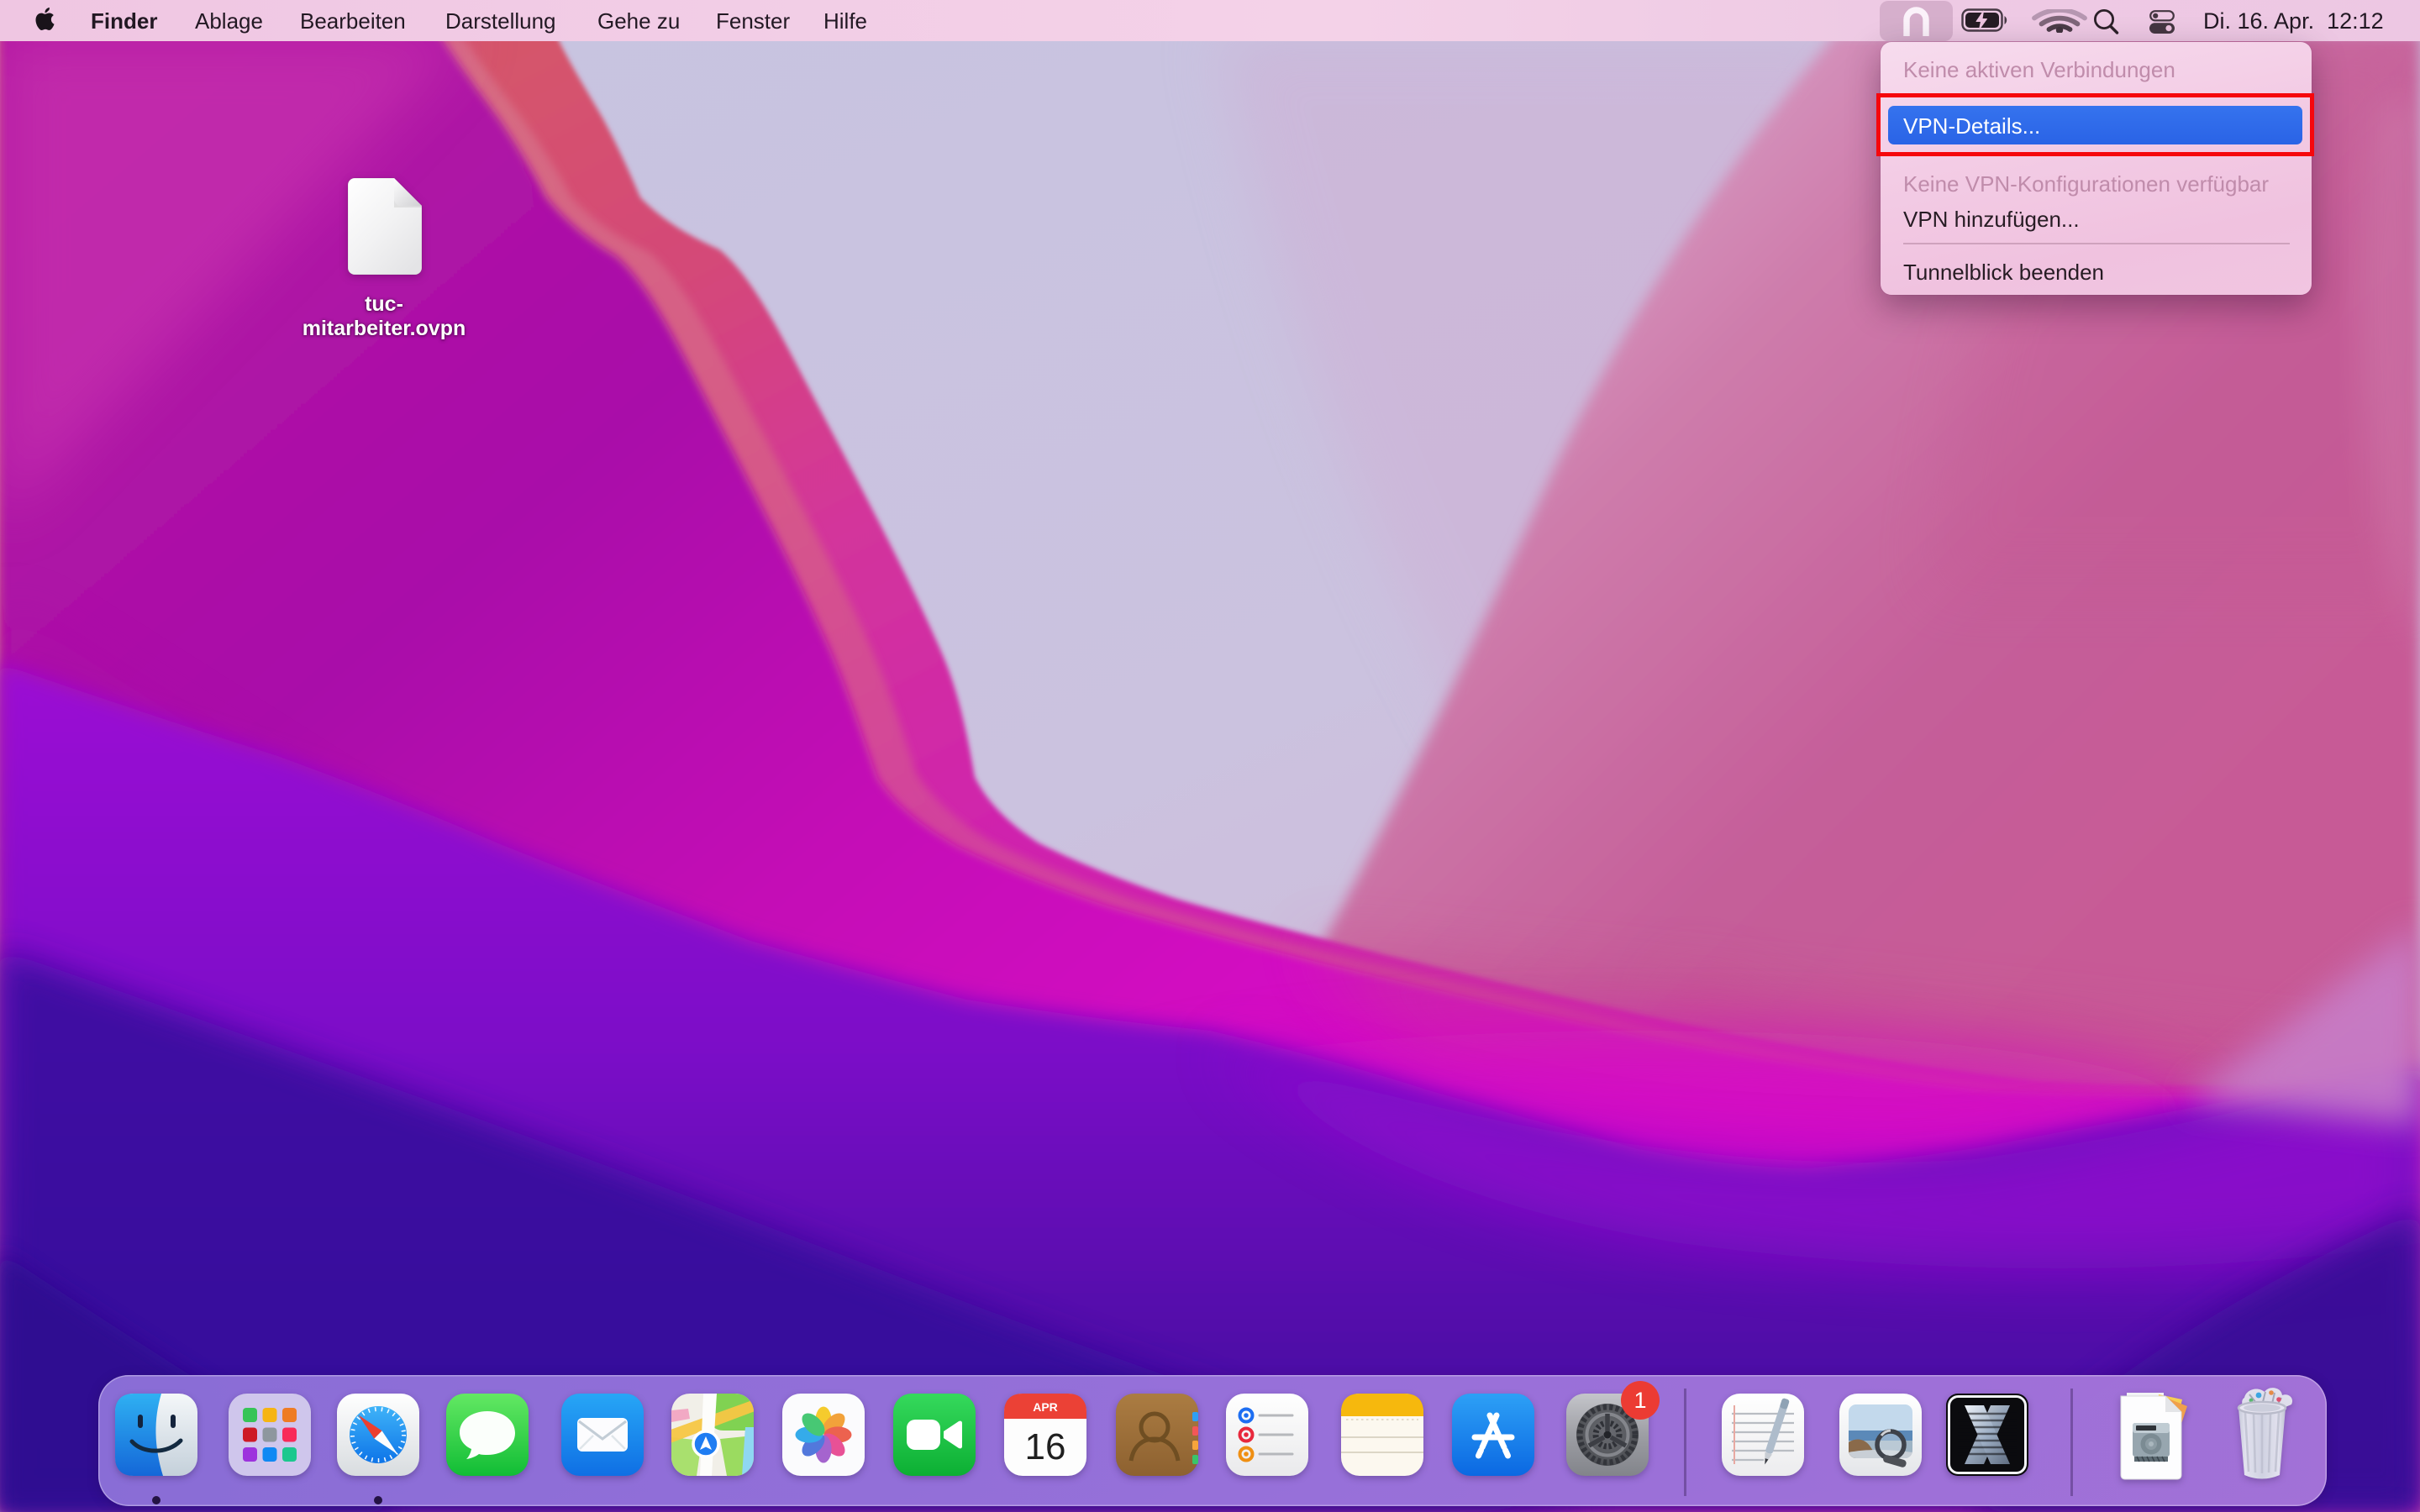 The image size is (2420, 1512). I want to click on svg-text: APR, so click(1045, 1407).